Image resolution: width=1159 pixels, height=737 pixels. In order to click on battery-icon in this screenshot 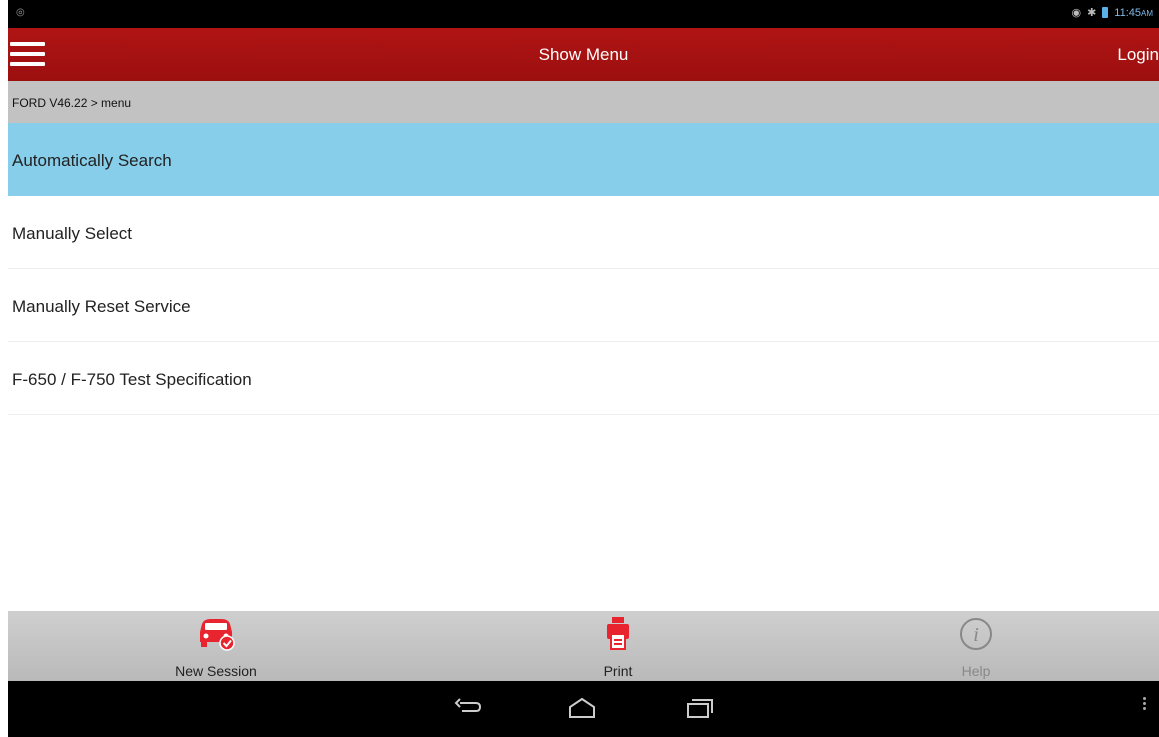, I will do `click(1105, 12)`.